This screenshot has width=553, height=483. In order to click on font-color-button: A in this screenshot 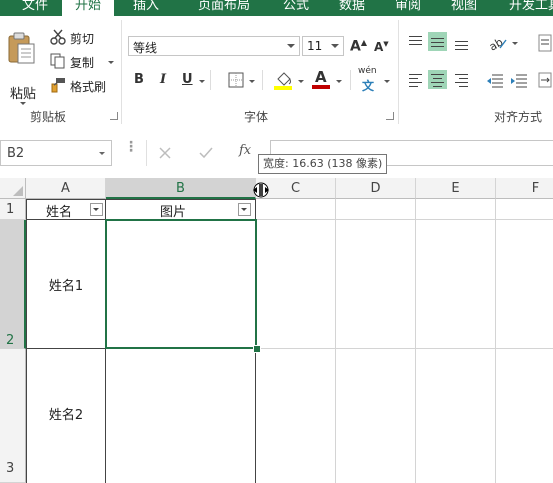, I will do `click(321, 79)`.